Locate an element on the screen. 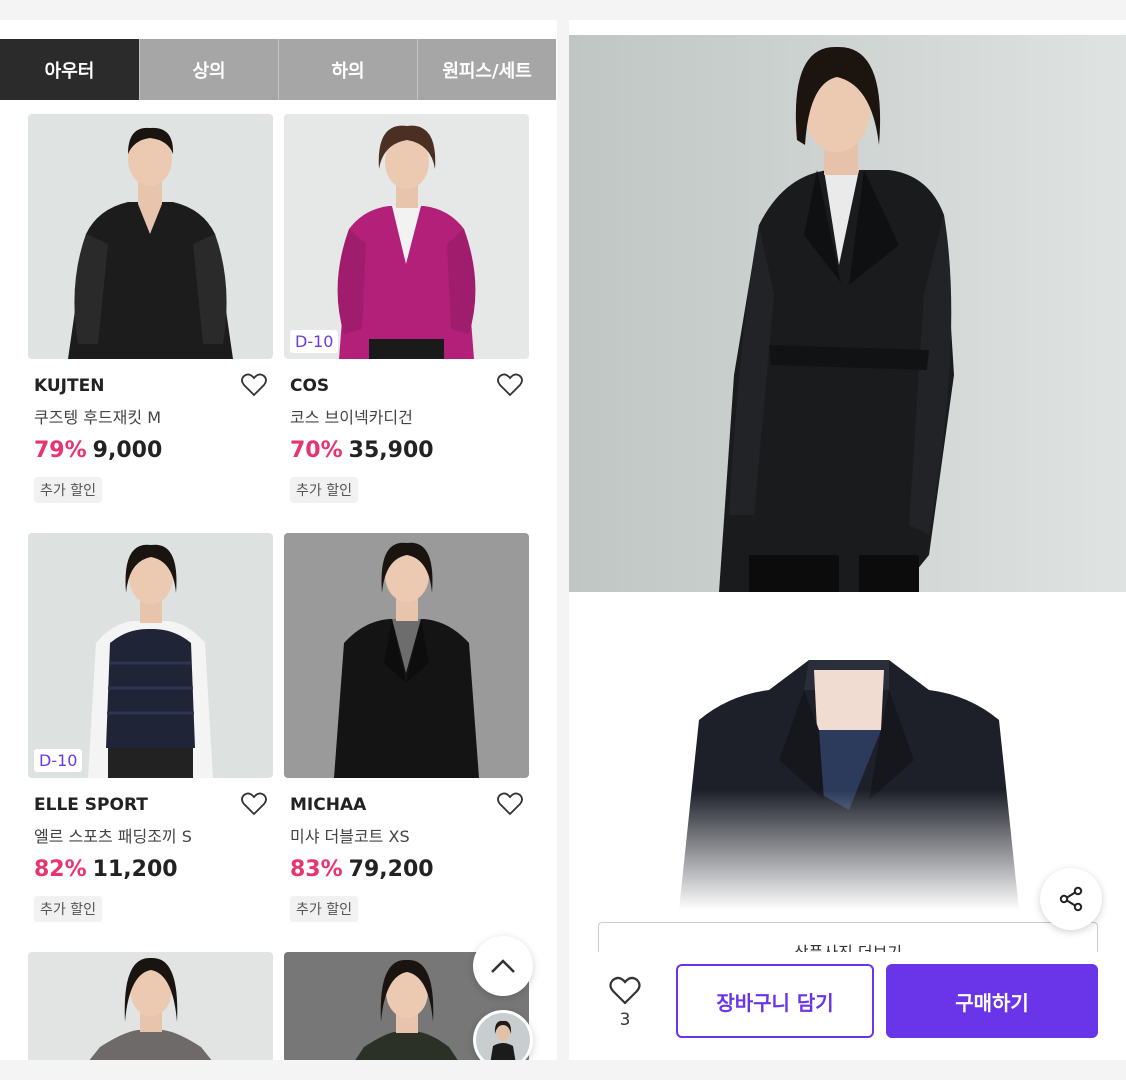 The height and width of the screenshot is (1080, 1126). product-brand: KUJTEN is located at coordinates (69, 386).